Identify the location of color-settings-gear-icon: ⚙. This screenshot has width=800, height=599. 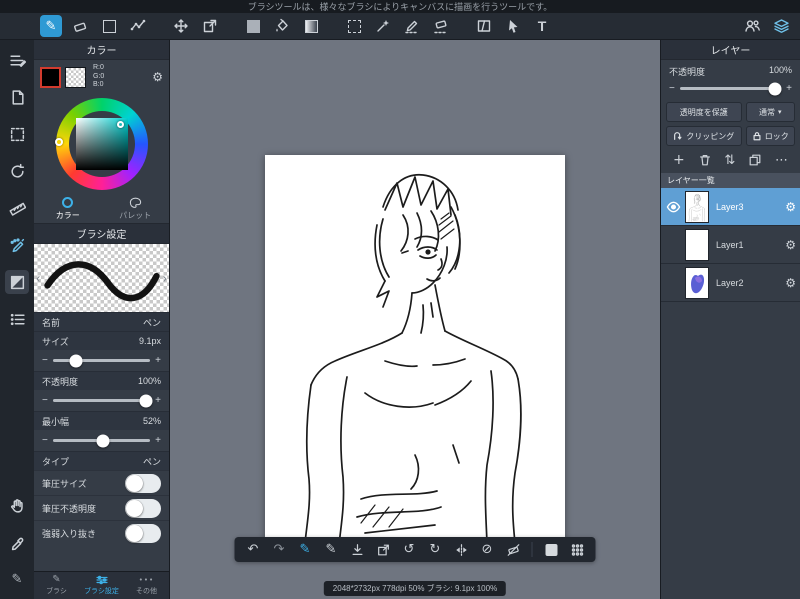
(157, 77).